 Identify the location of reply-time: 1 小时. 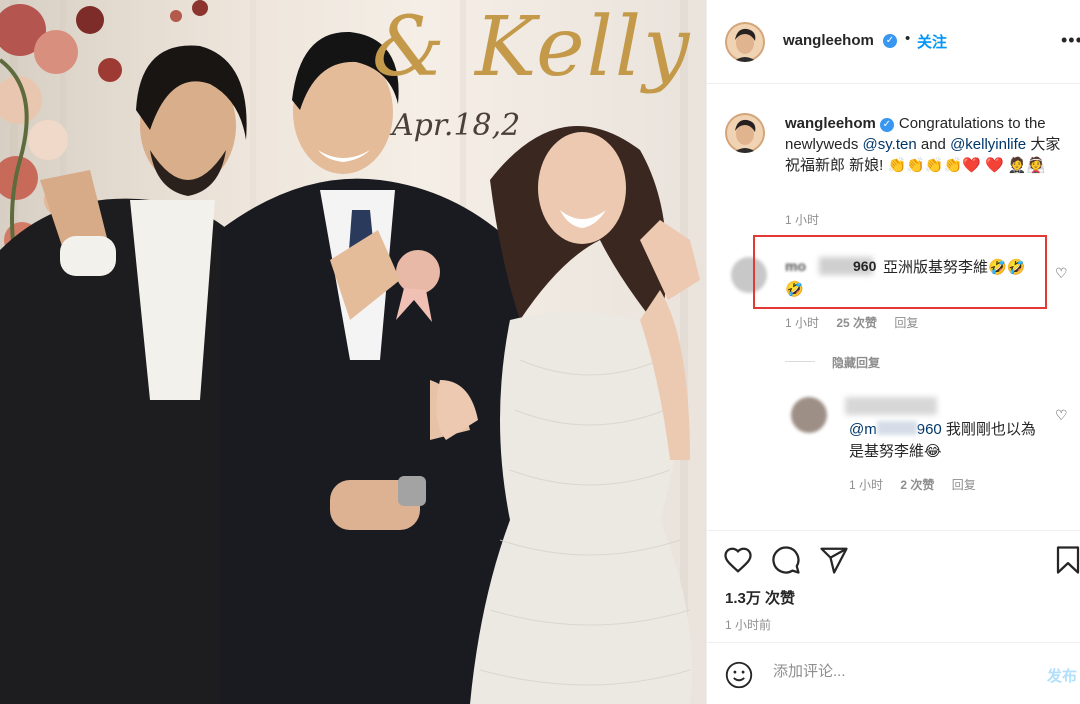
(866, 485).